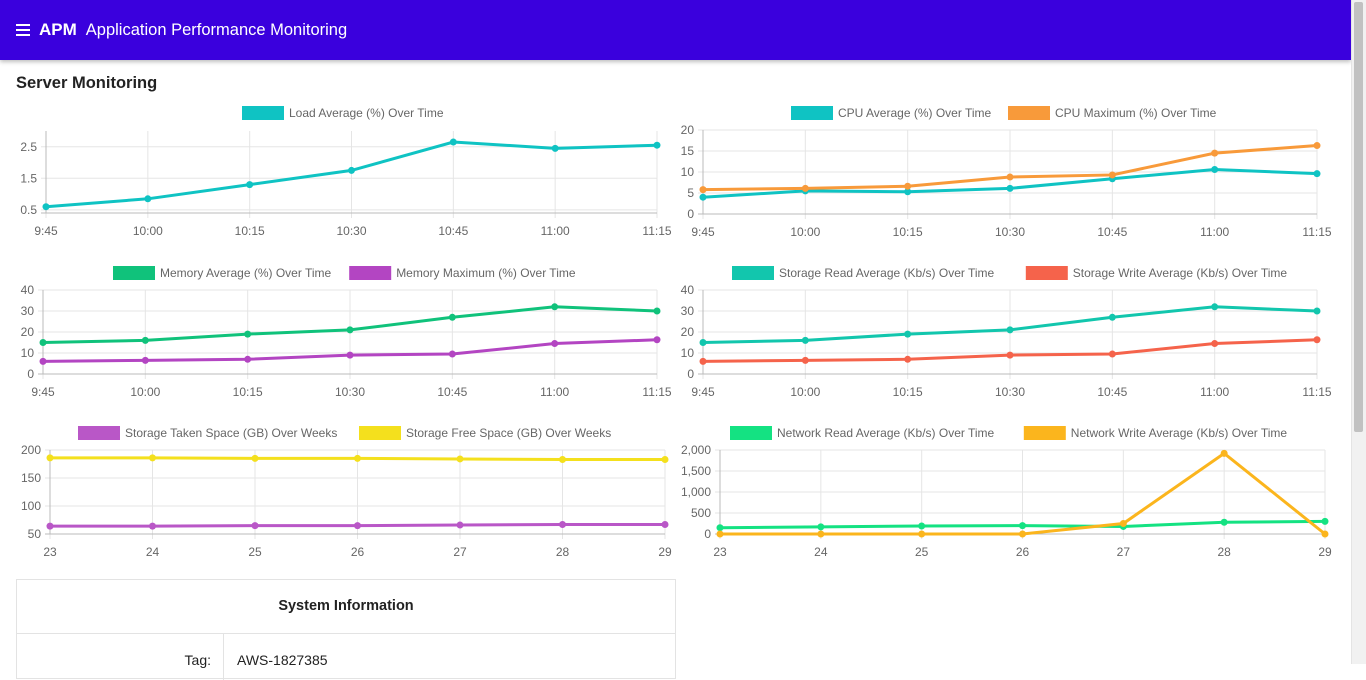  I want to click on x-tick-label: 10:30, so click(1010, 232).